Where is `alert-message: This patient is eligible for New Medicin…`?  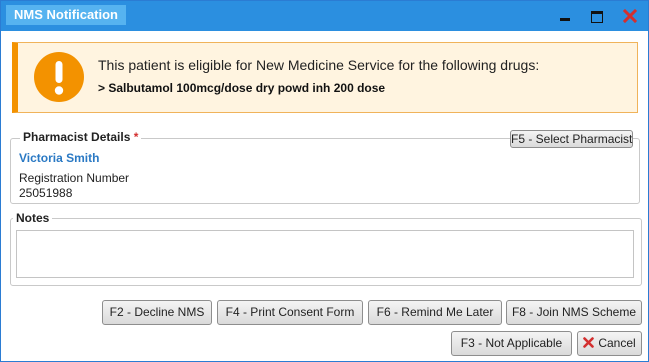
alert-message: This patient is eligible for New Medicin… is located at coordinates (319, 65).